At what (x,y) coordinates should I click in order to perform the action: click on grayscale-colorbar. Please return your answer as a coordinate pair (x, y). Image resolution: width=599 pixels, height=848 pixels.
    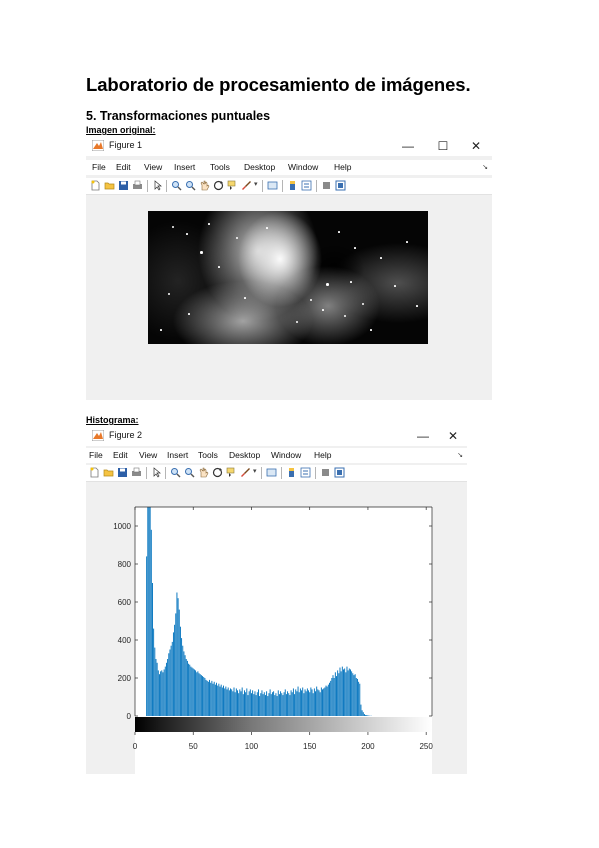
    Looking at the image, I should click on (283, 724).